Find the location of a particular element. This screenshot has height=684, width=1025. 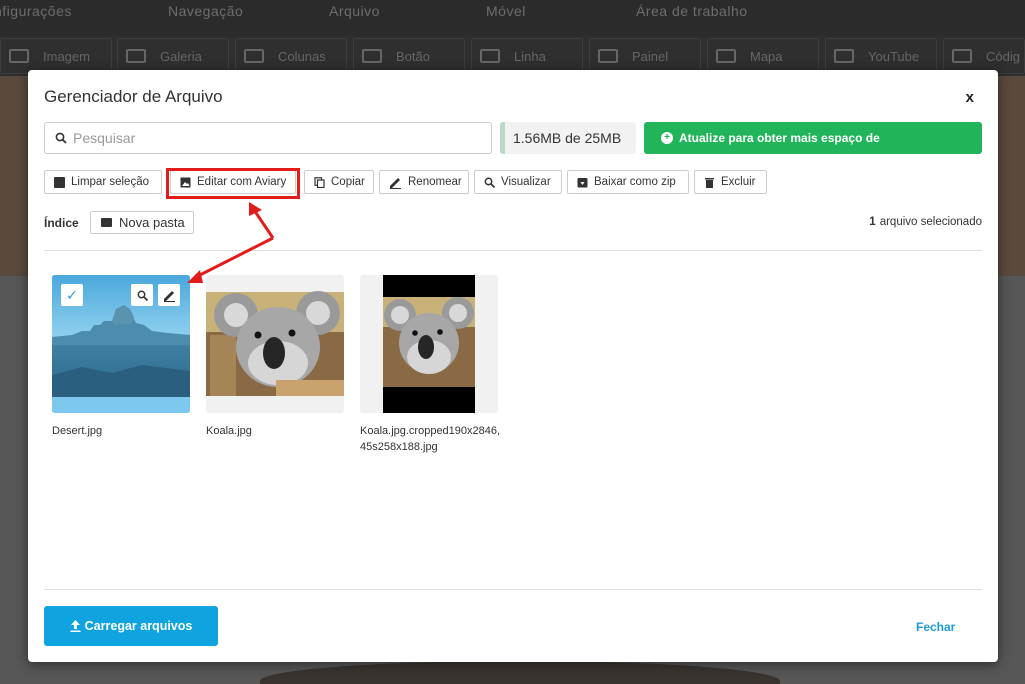

rename-button: Renomear is located at coordinates (424, 182).